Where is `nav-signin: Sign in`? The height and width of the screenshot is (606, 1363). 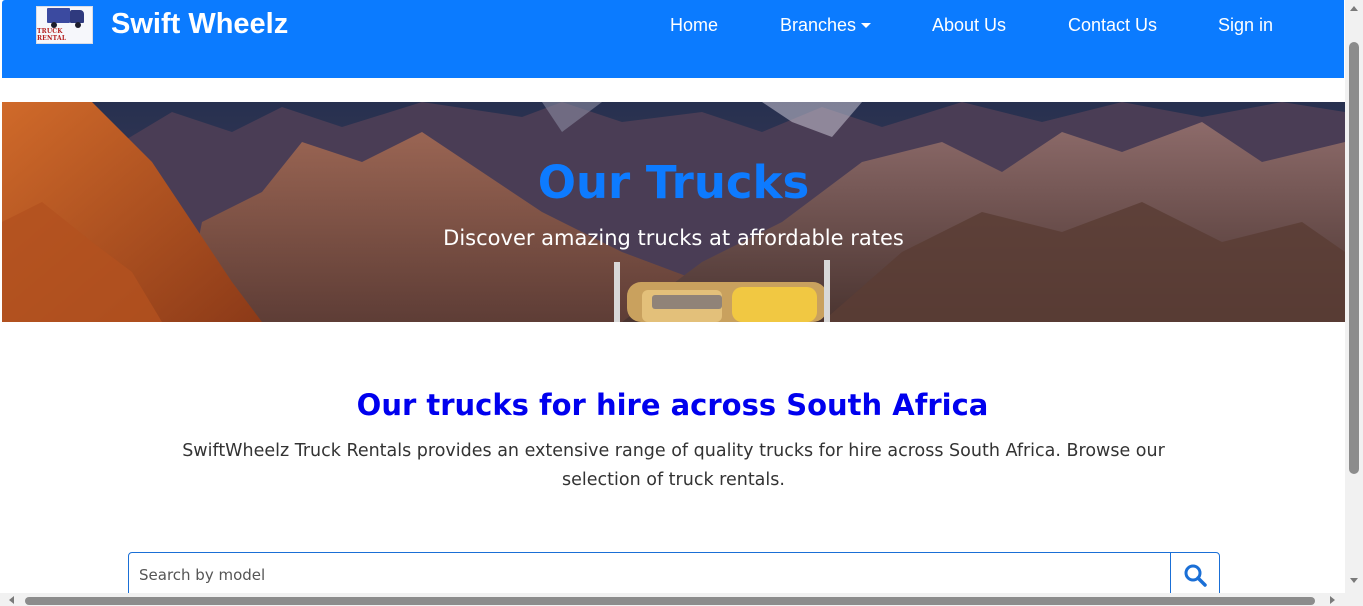
nav-signin: Sign in is located at coordinates (1245, 25).